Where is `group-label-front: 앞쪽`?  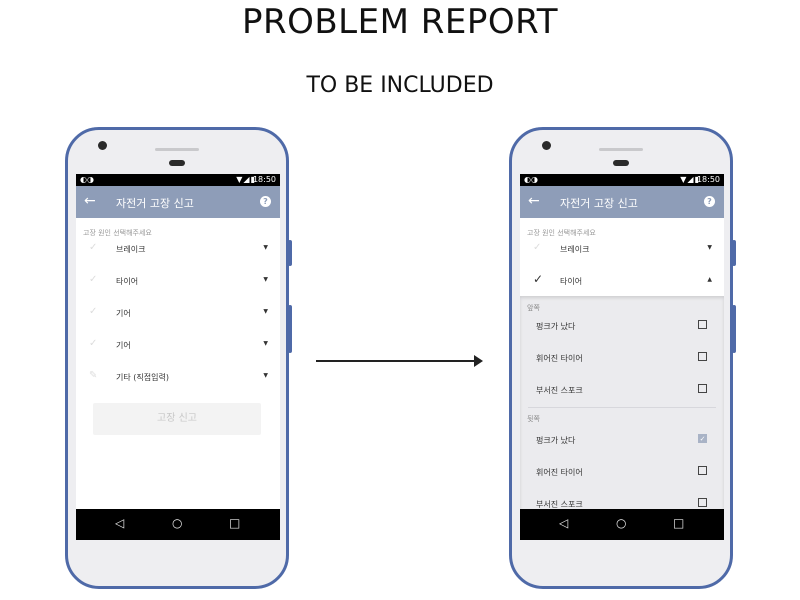 group-label-front: 앞쪽 is located at coordinates (533, 308).